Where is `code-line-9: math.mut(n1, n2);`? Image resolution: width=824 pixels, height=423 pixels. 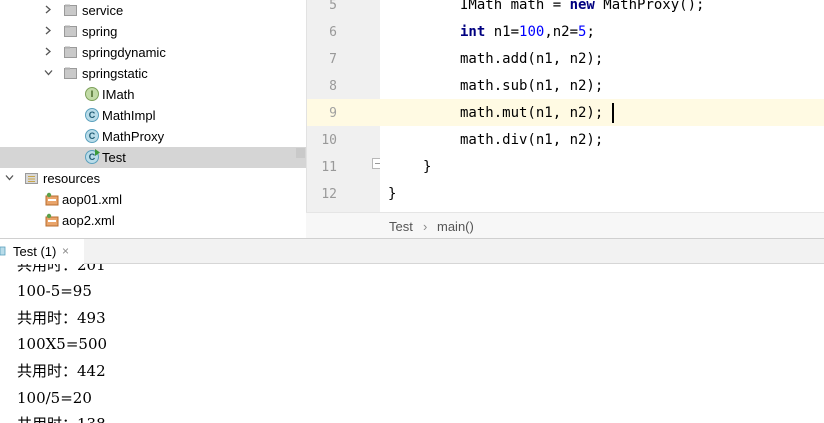
code-line-9: math.mut(n1, n2); is located at coordinates (532, 113).